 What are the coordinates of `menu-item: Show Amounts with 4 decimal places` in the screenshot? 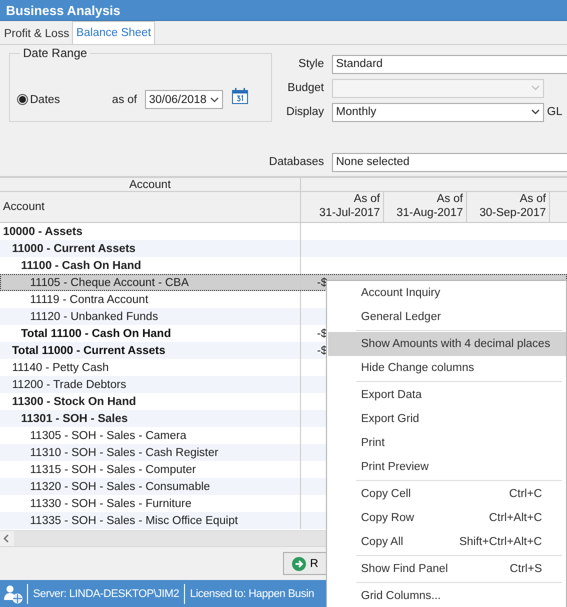 It's located at (447, 344).